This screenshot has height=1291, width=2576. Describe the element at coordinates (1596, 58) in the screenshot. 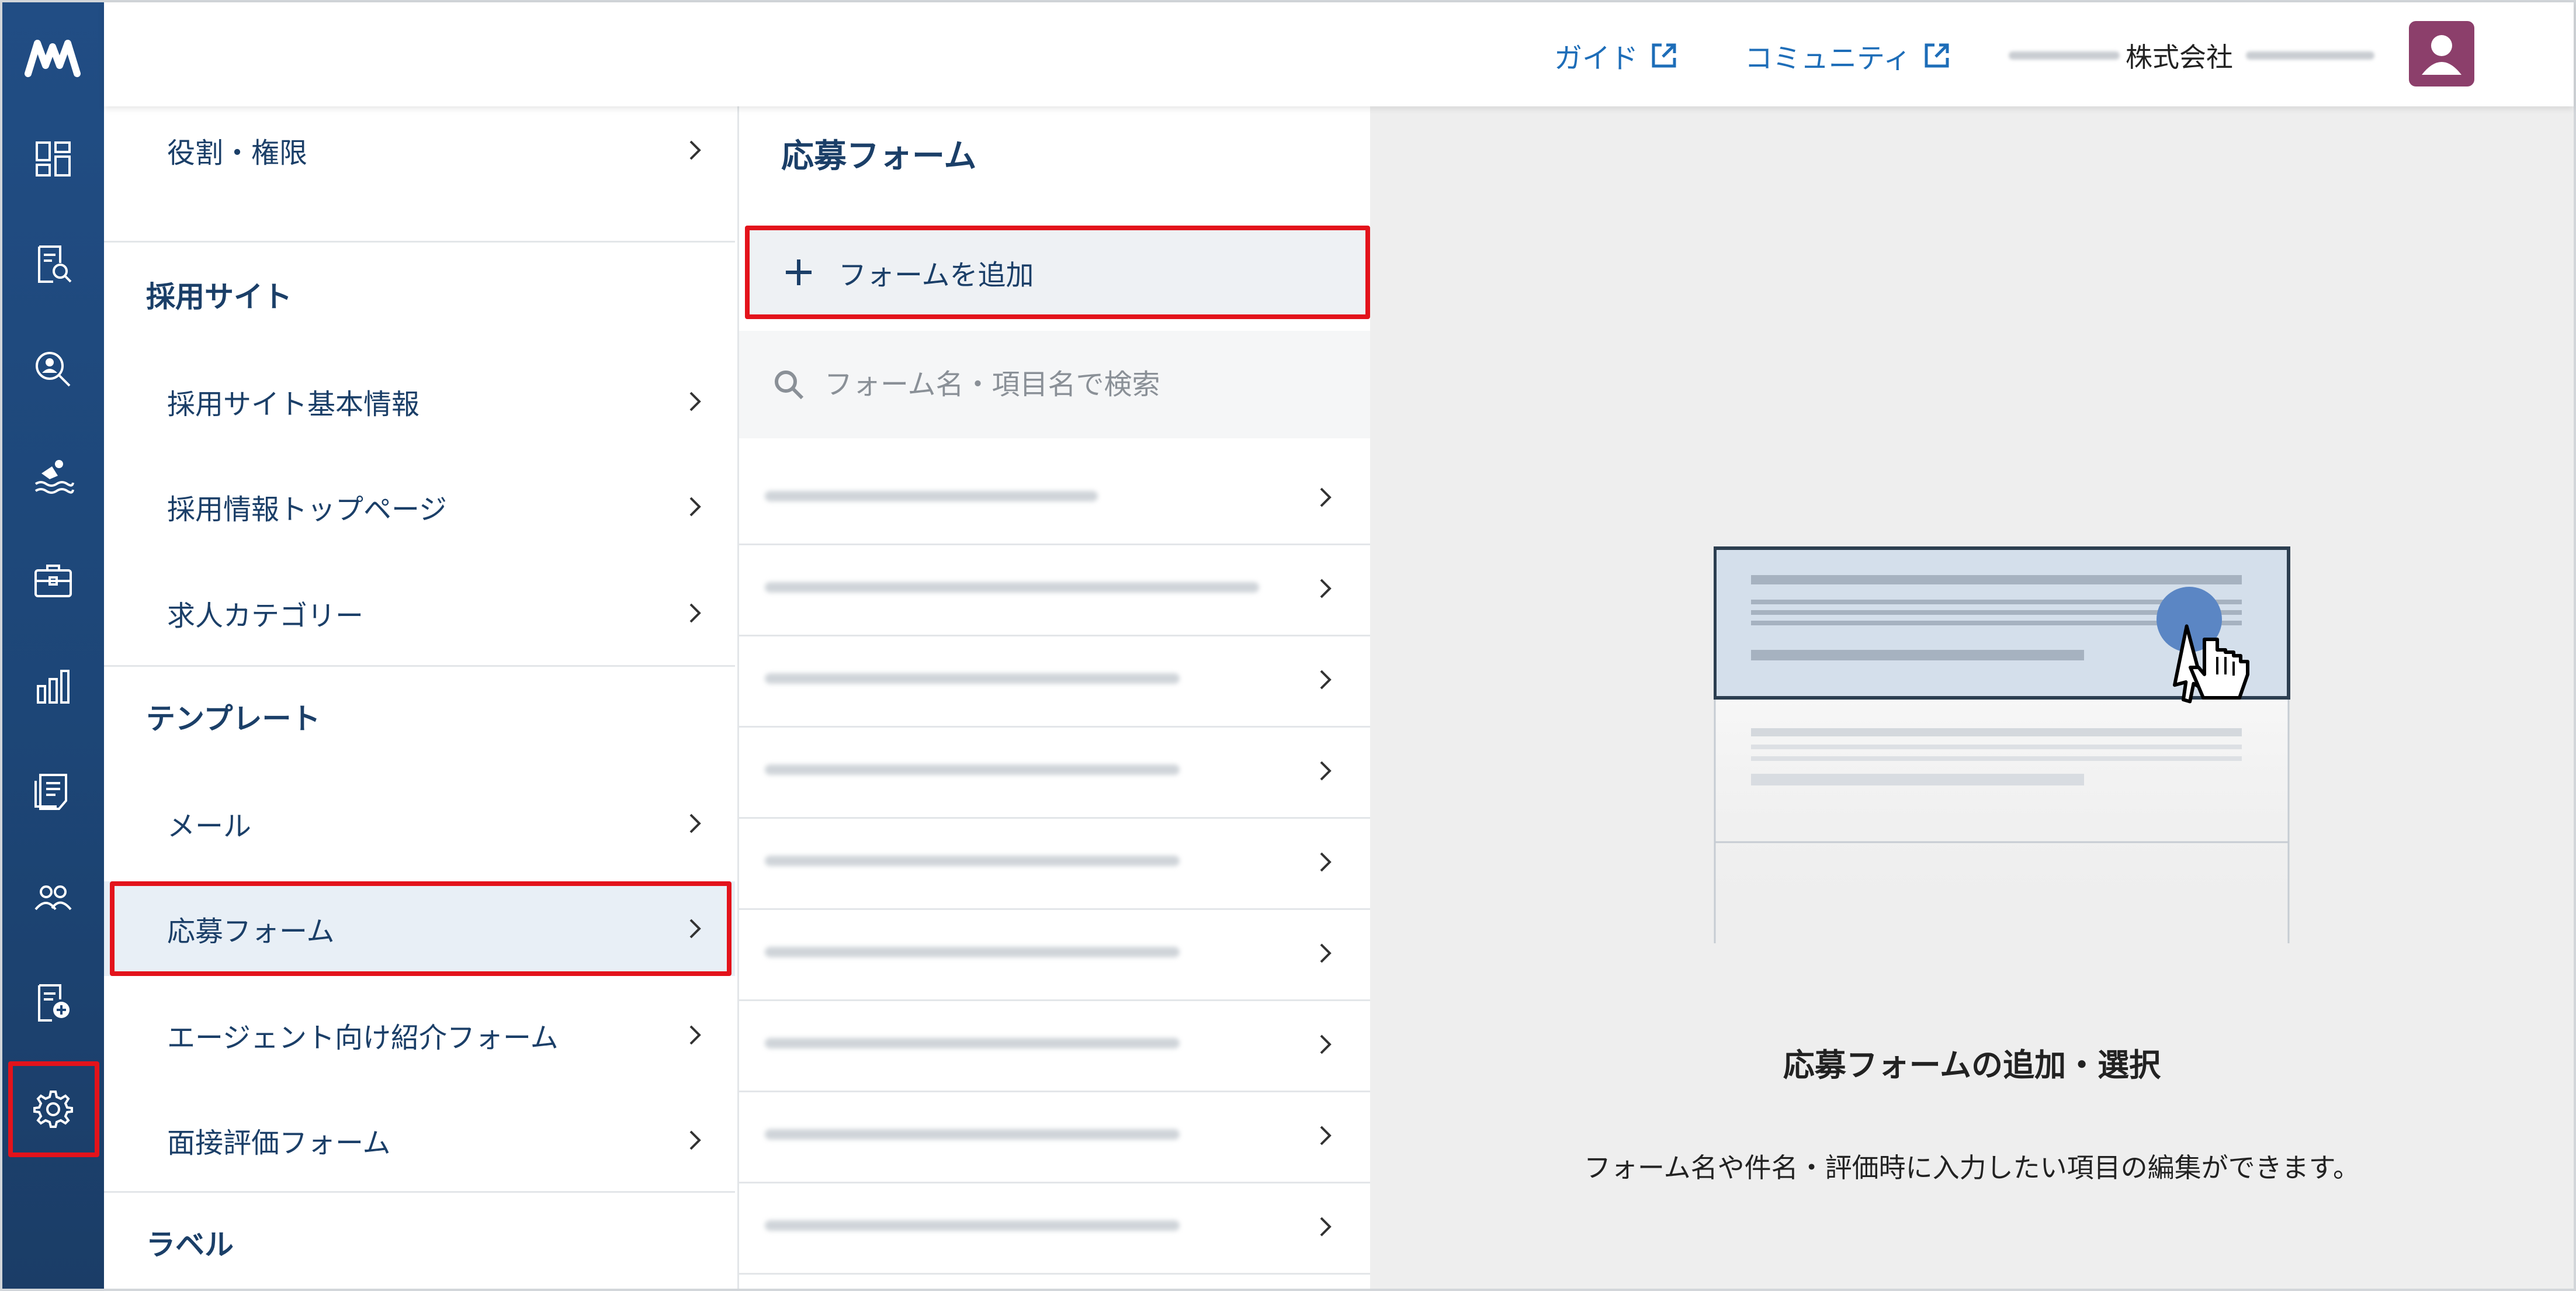

I see `guide-link-label: ガイド` at that location.